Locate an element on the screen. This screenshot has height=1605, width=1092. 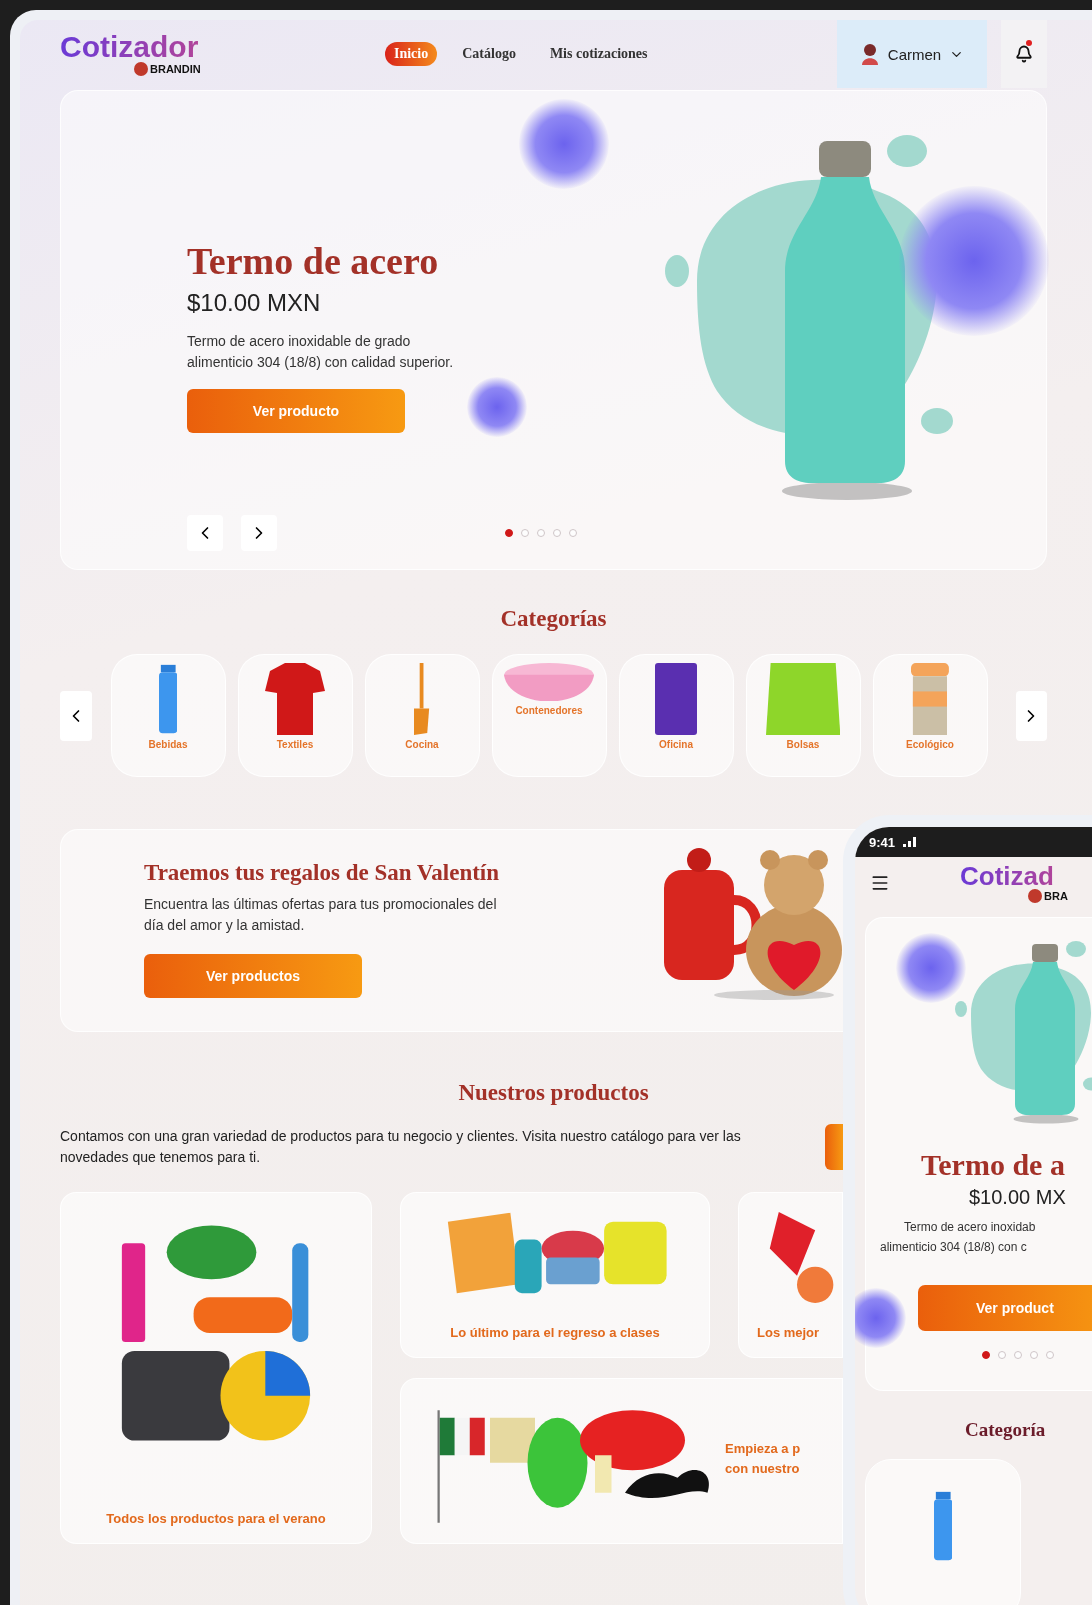
decor-blob is located at coordinates (880, 1318).